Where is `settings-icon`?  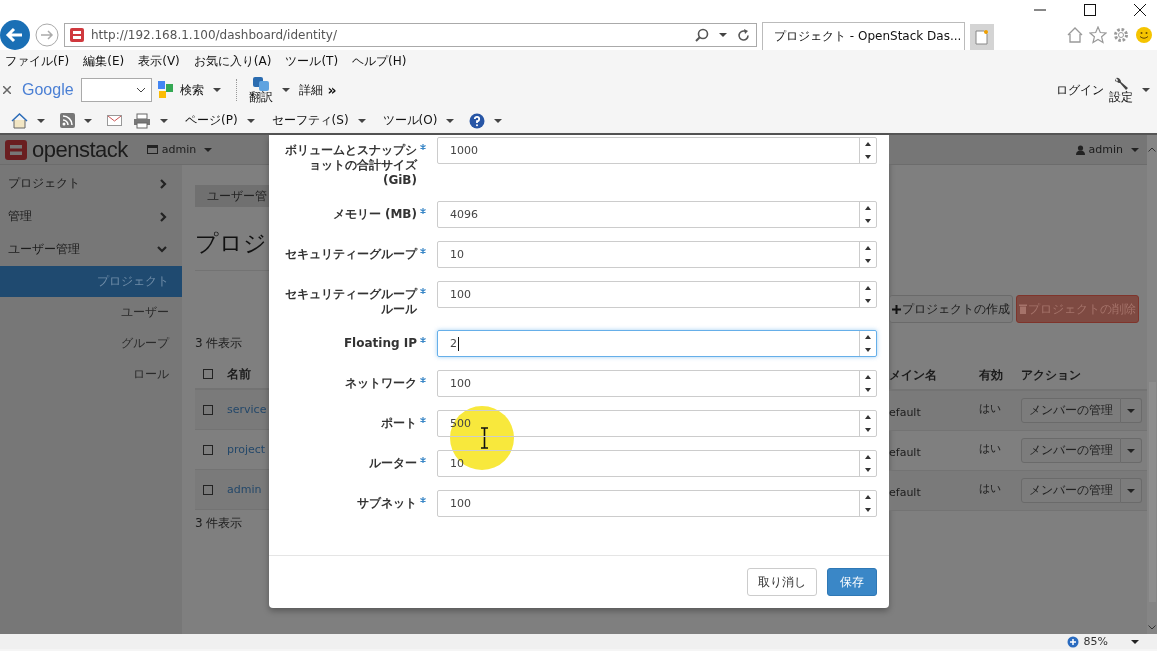 settings-icon is located at coordinates (1121, 35).